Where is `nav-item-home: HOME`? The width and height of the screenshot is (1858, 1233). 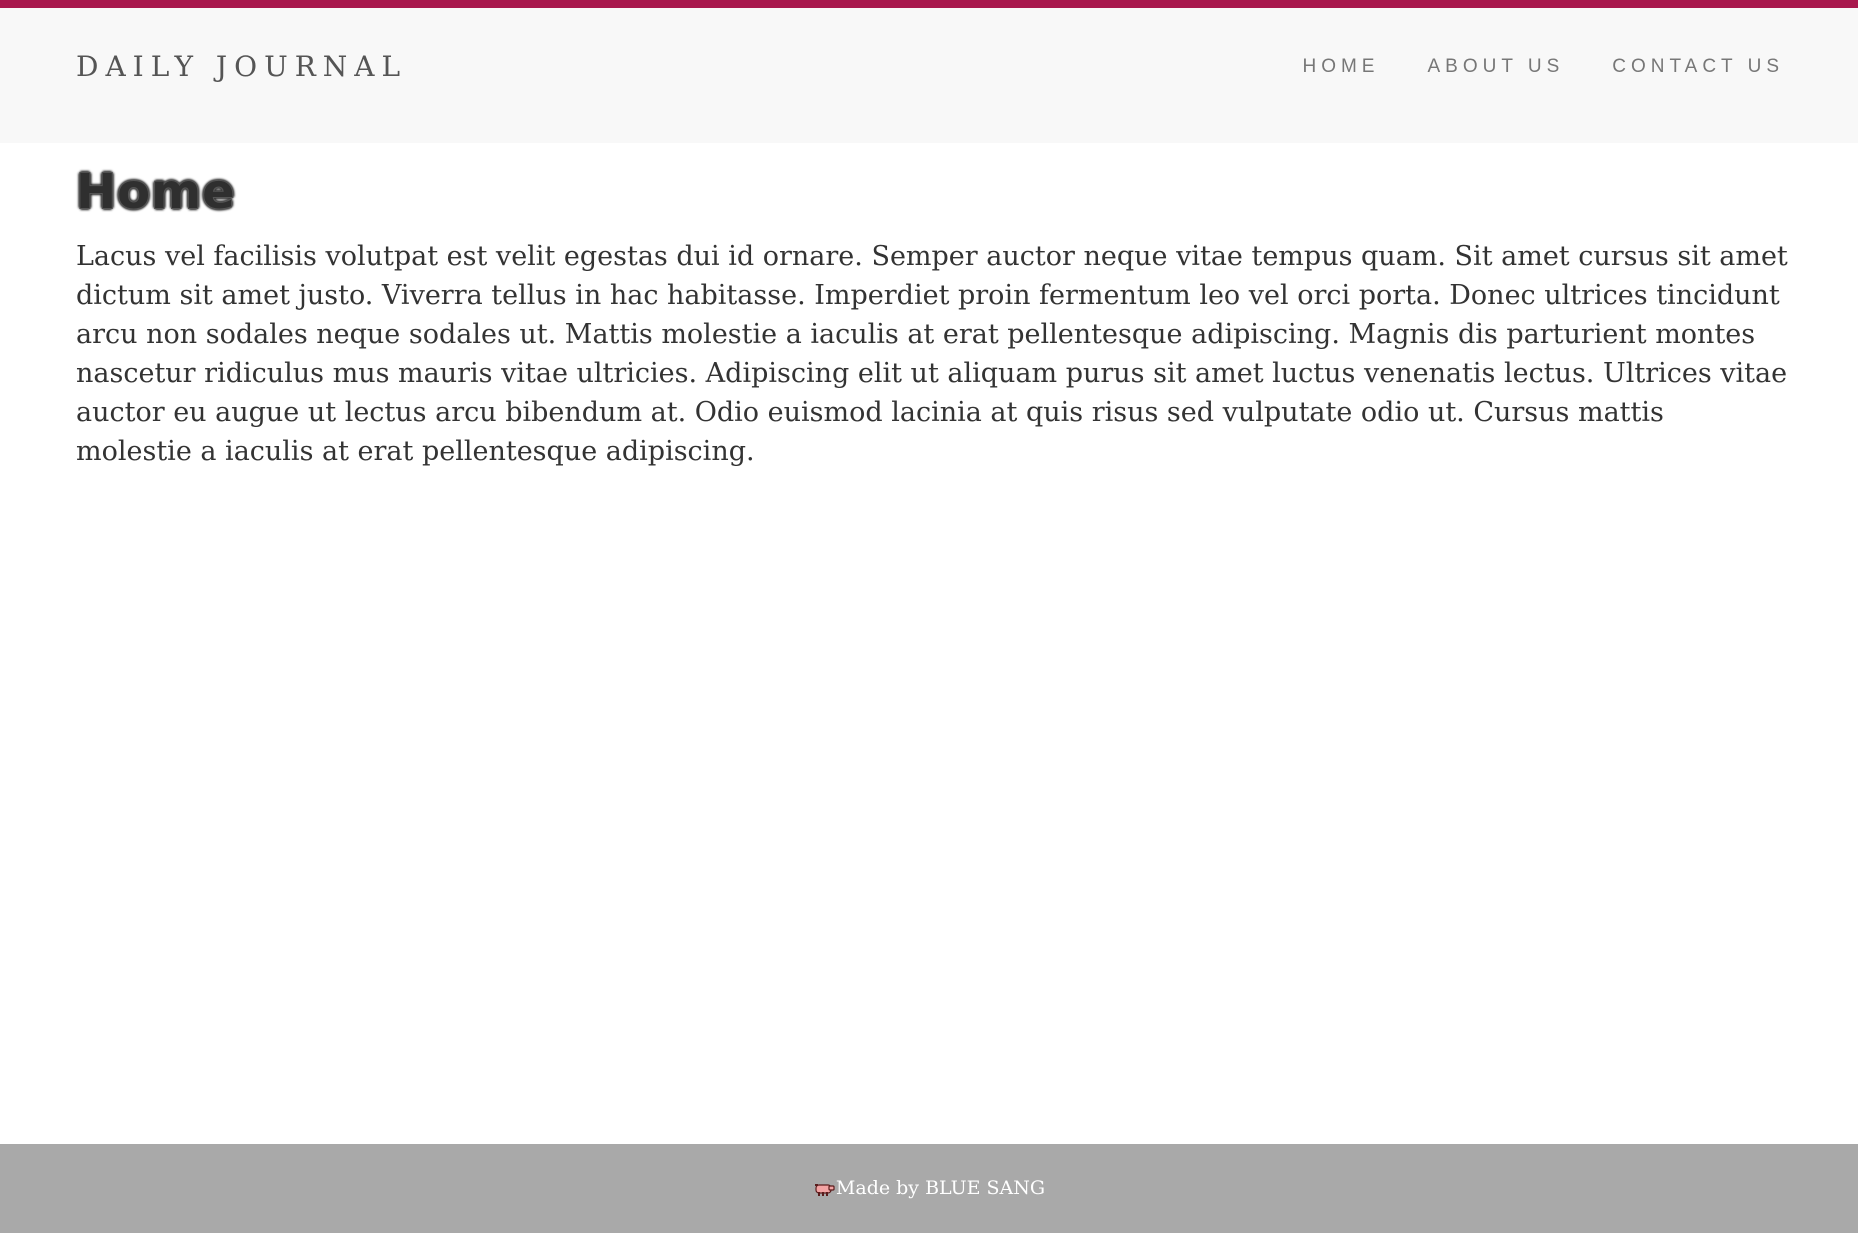 nav-item-home: HOME is located at coordinates (1340, 67).